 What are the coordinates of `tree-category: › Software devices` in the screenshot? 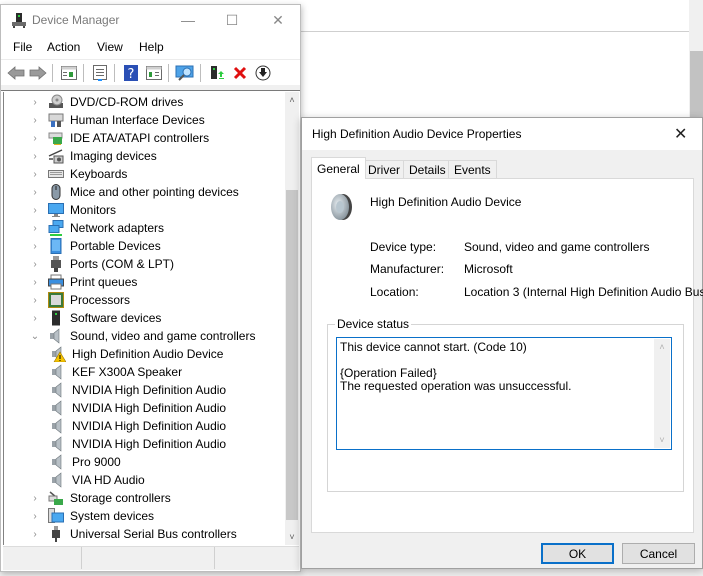 It's located at (95, 318).